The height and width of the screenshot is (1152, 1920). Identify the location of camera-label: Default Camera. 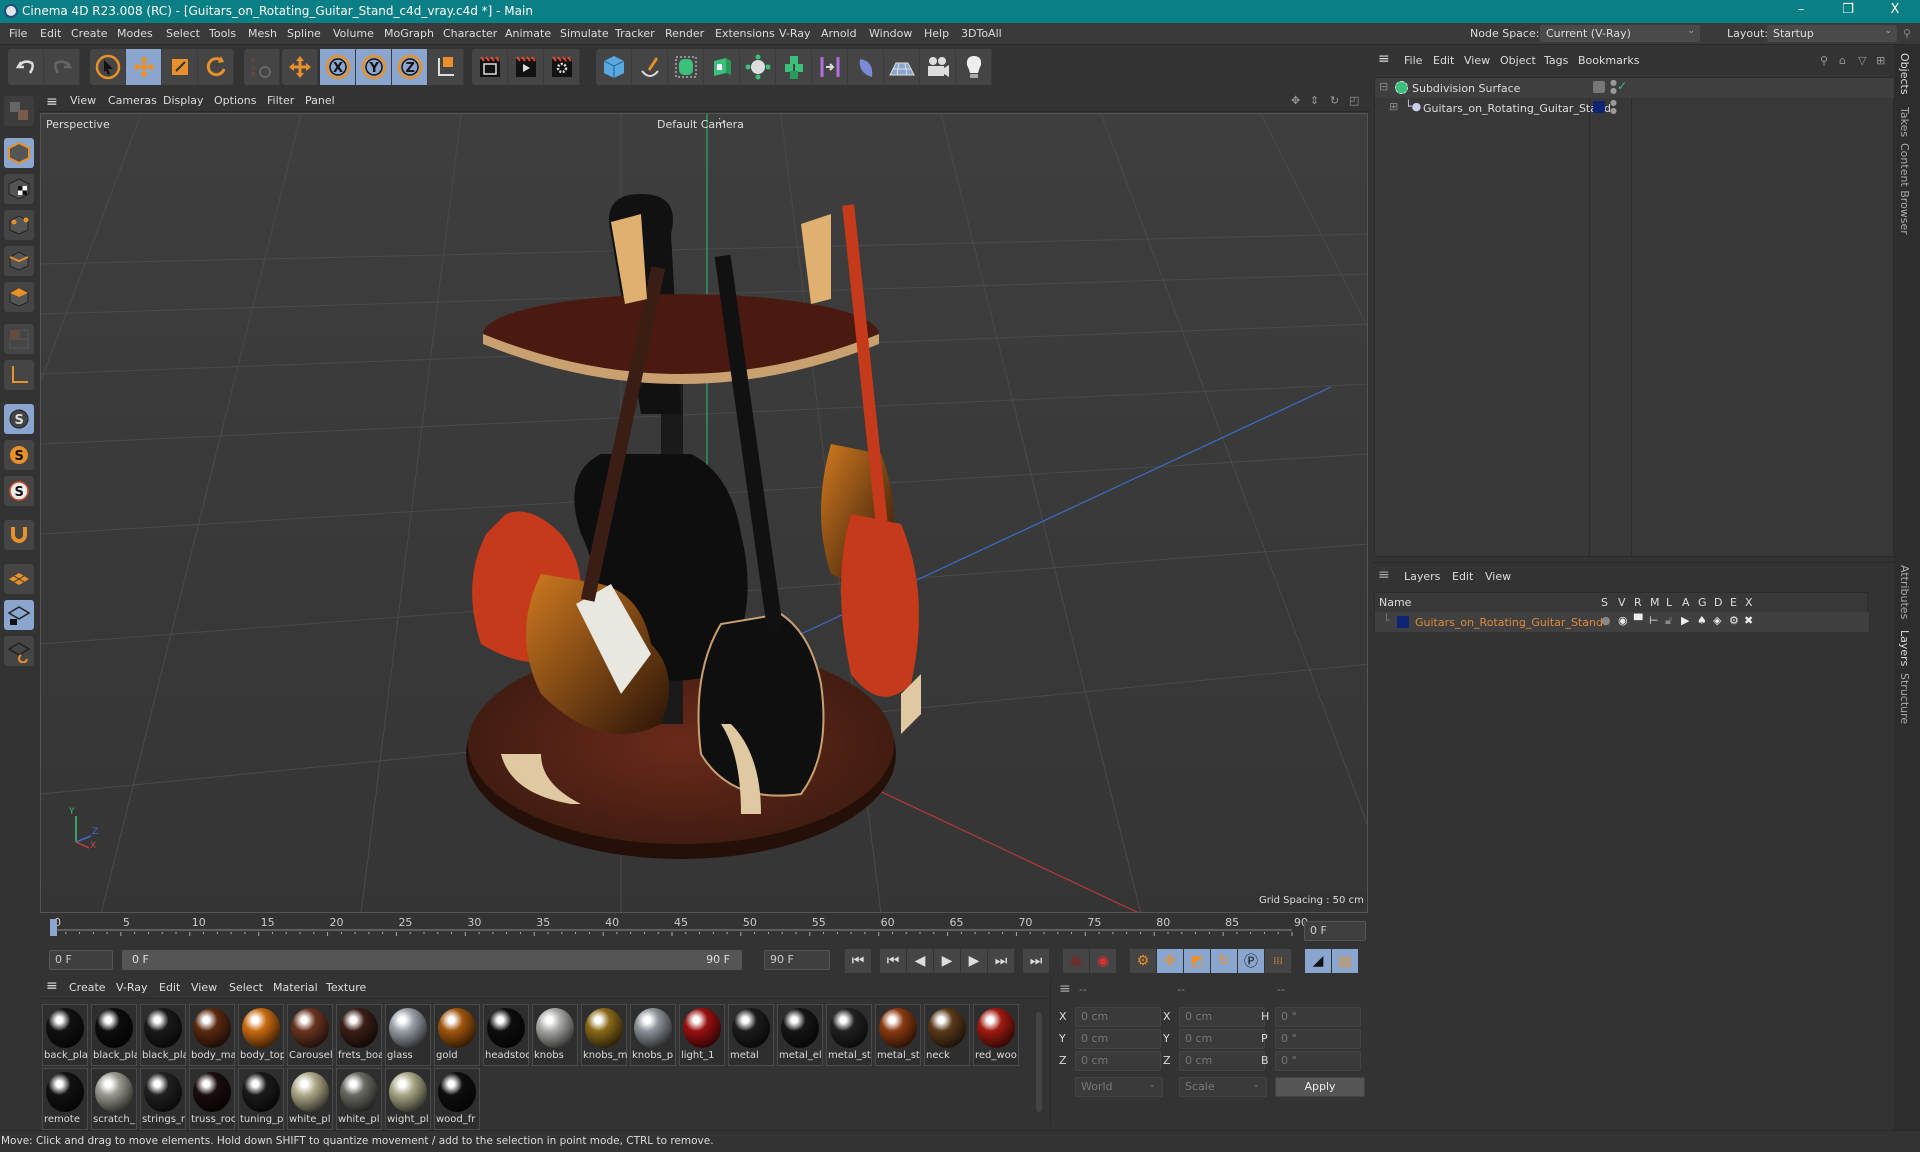
(700, 124).